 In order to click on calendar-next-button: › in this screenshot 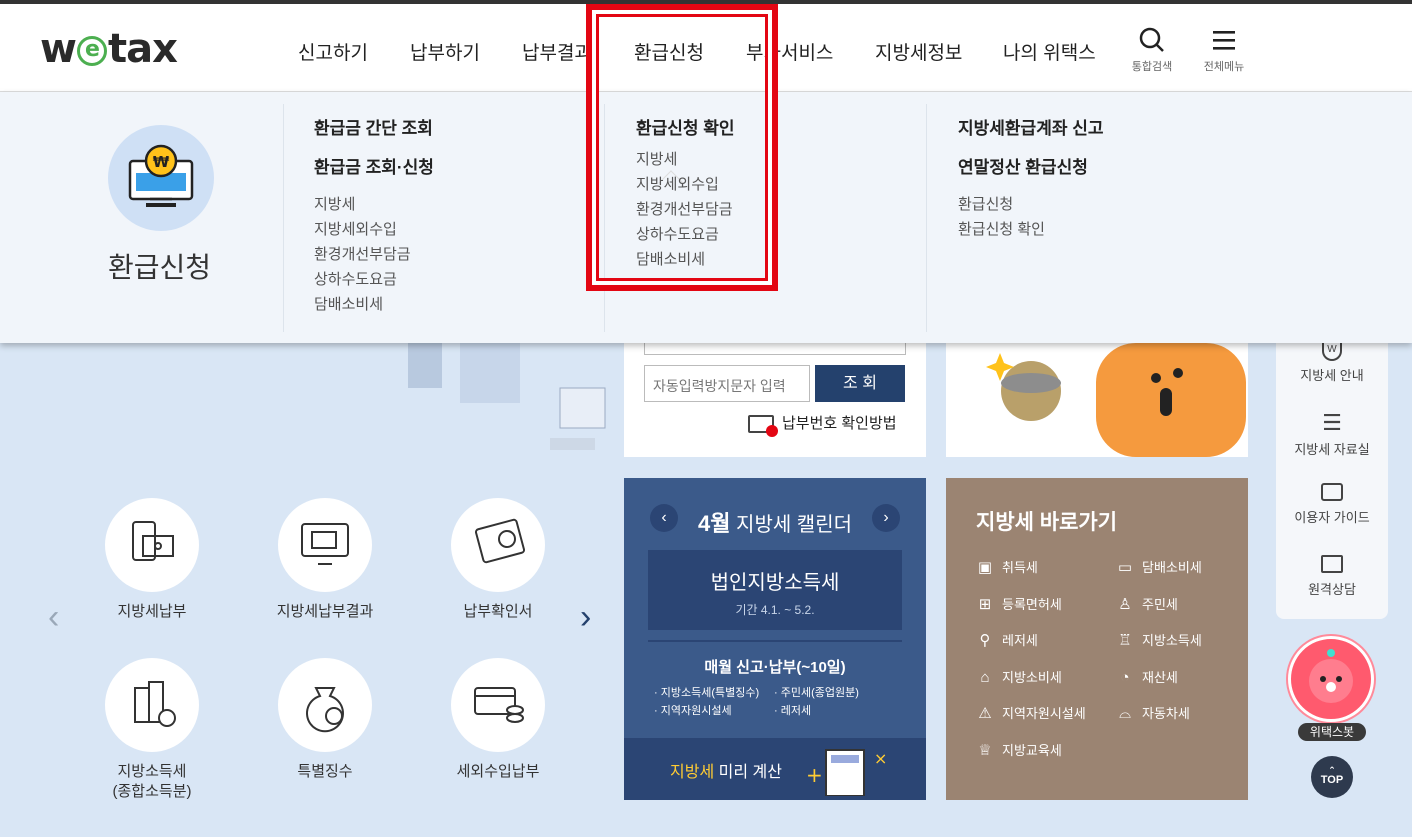, I will do `click(886, 518)`.